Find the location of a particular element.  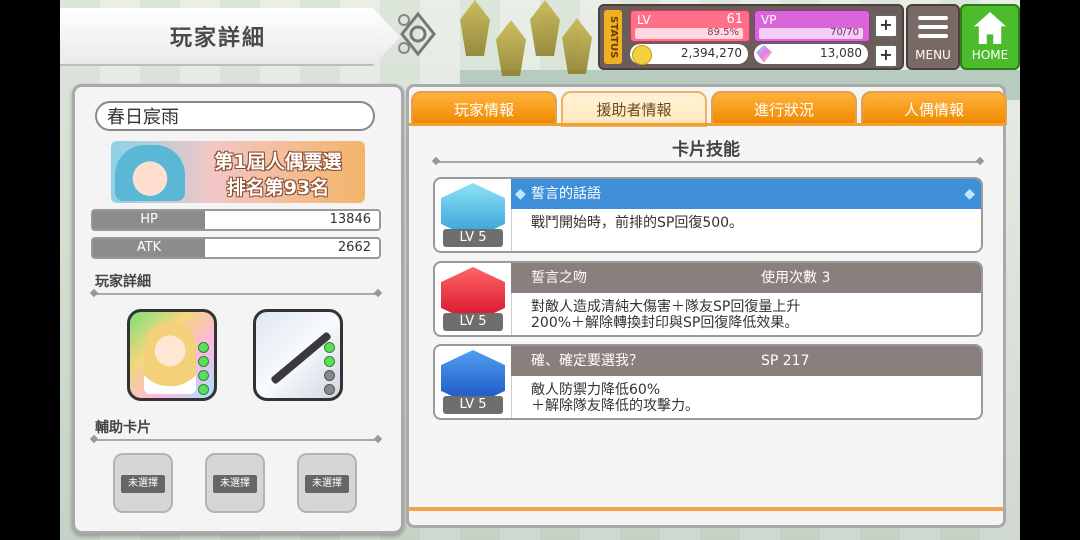

skill-desc-line: 200%＋解除轉換封印與SP回復降低效果。 is located at coordinates (665, 323).